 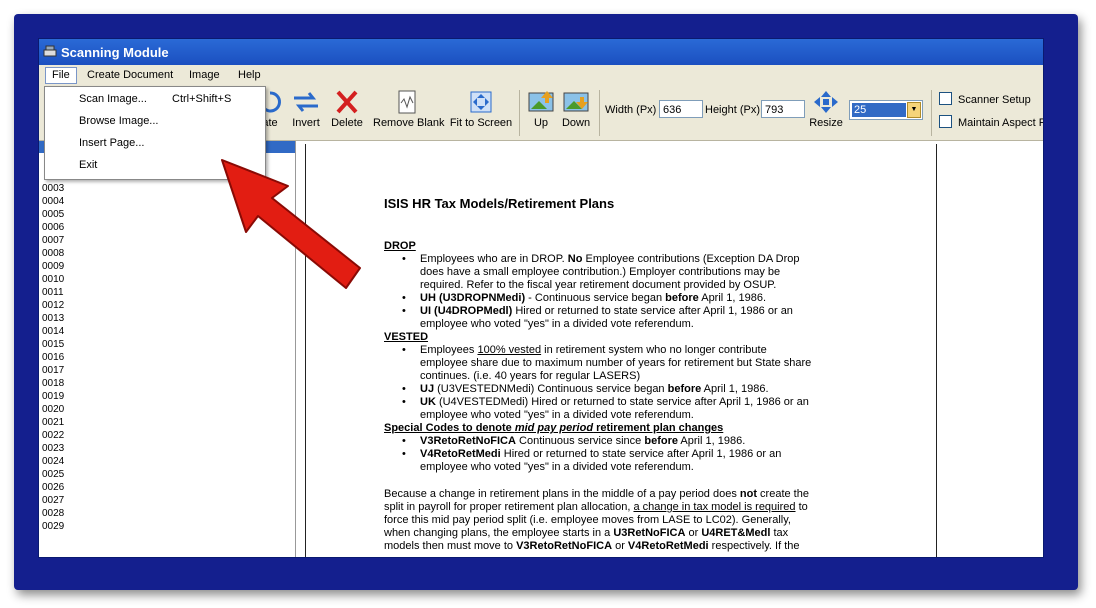 What do you see at coordinates (53, 240) in the screenshot?
I see `page-list-item: 0007` at bounding box center [53, 240].